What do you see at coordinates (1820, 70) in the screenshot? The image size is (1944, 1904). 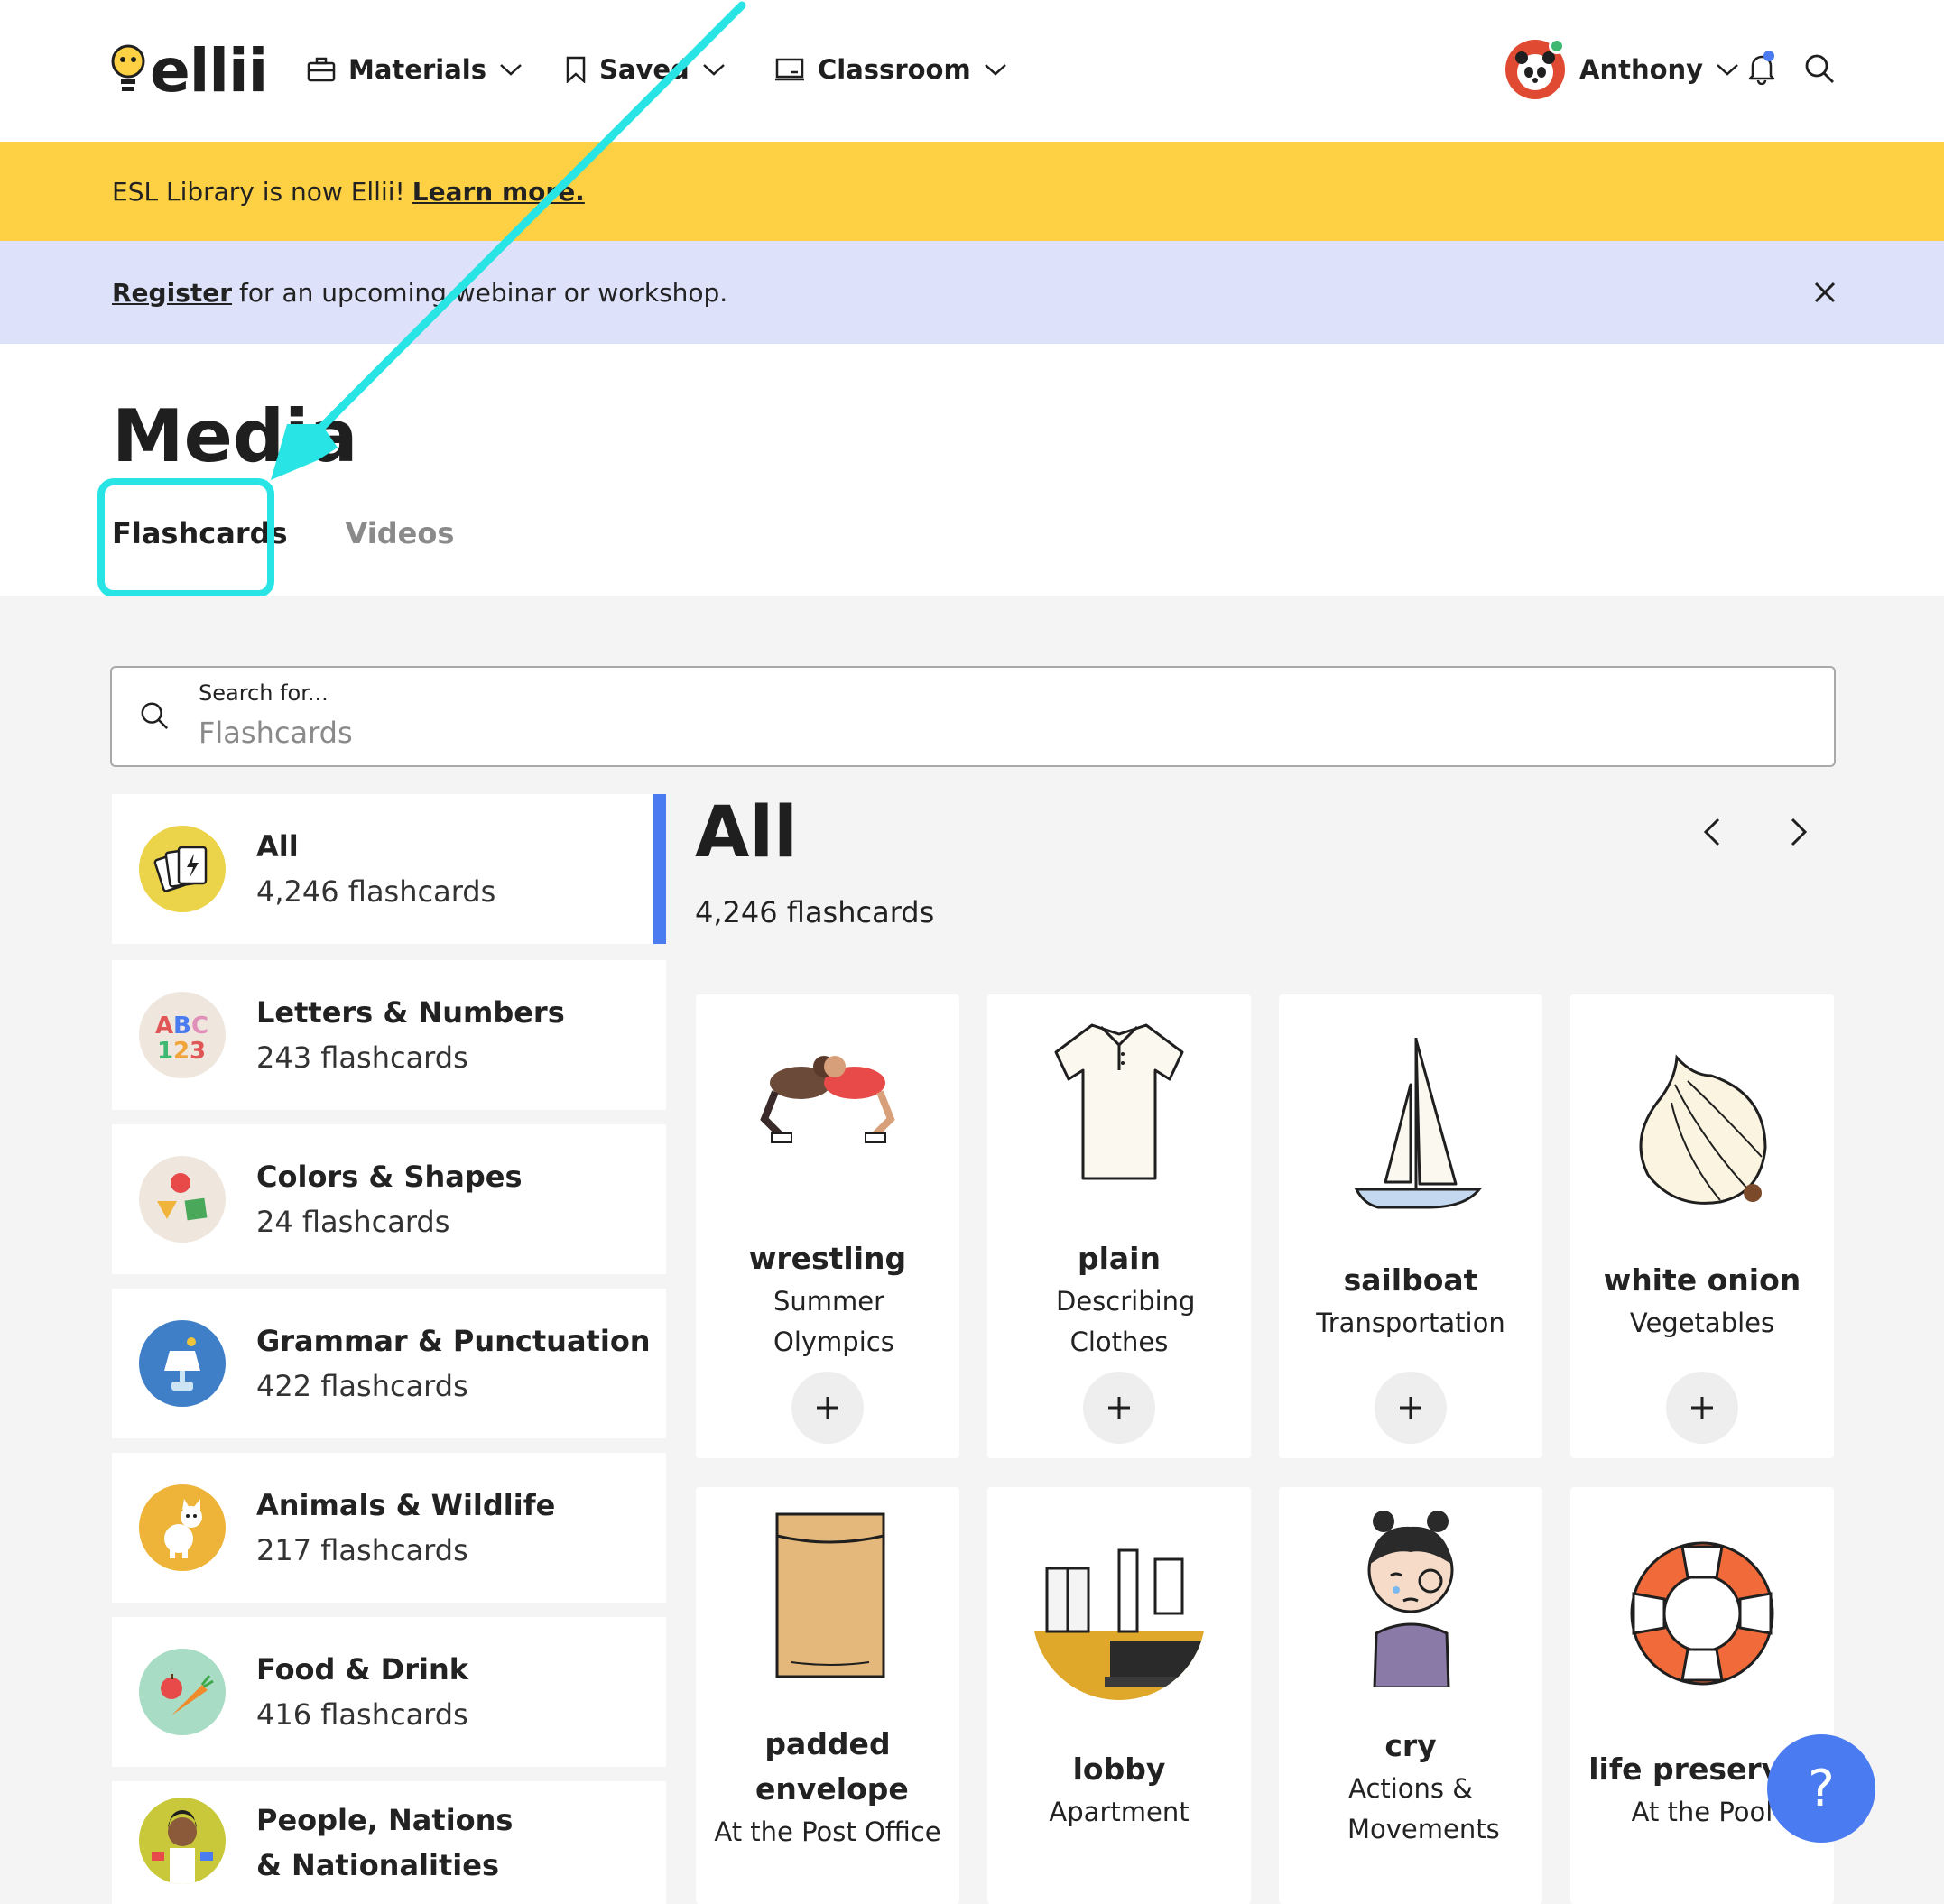 I see `search-button` at bounding box center [1820, 70].